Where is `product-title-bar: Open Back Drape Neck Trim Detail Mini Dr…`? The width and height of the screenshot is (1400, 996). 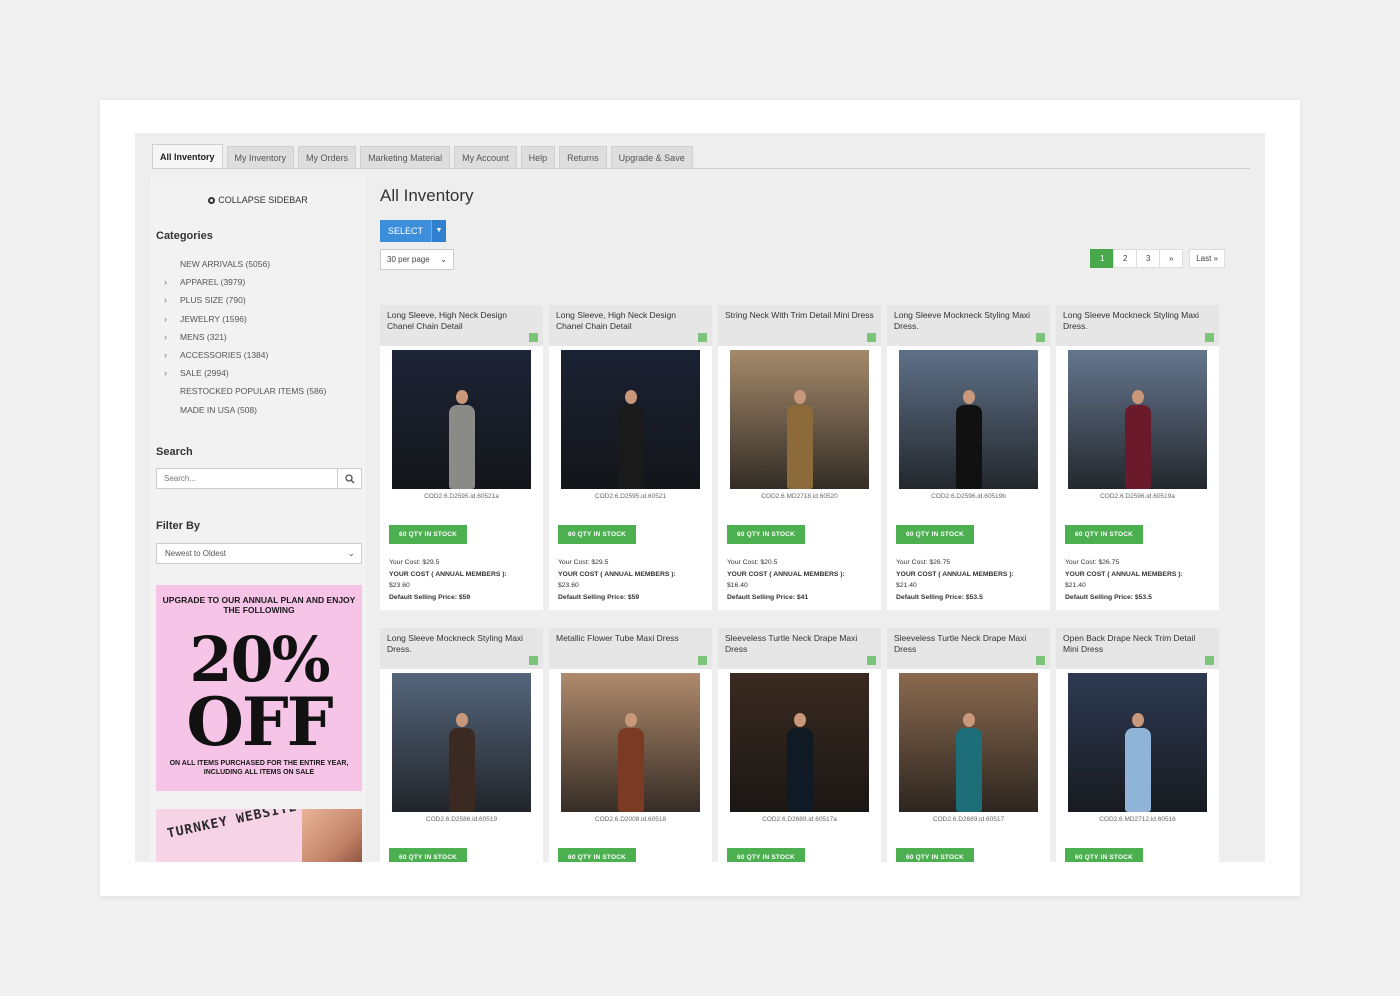 product-title-bar: Open Back Drape Neck Trim Detail Mini Dr… is located at coordinates (1137, 648).